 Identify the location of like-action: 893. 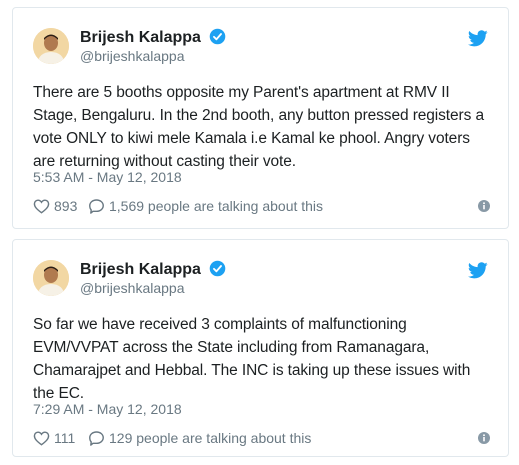
(55, 206).